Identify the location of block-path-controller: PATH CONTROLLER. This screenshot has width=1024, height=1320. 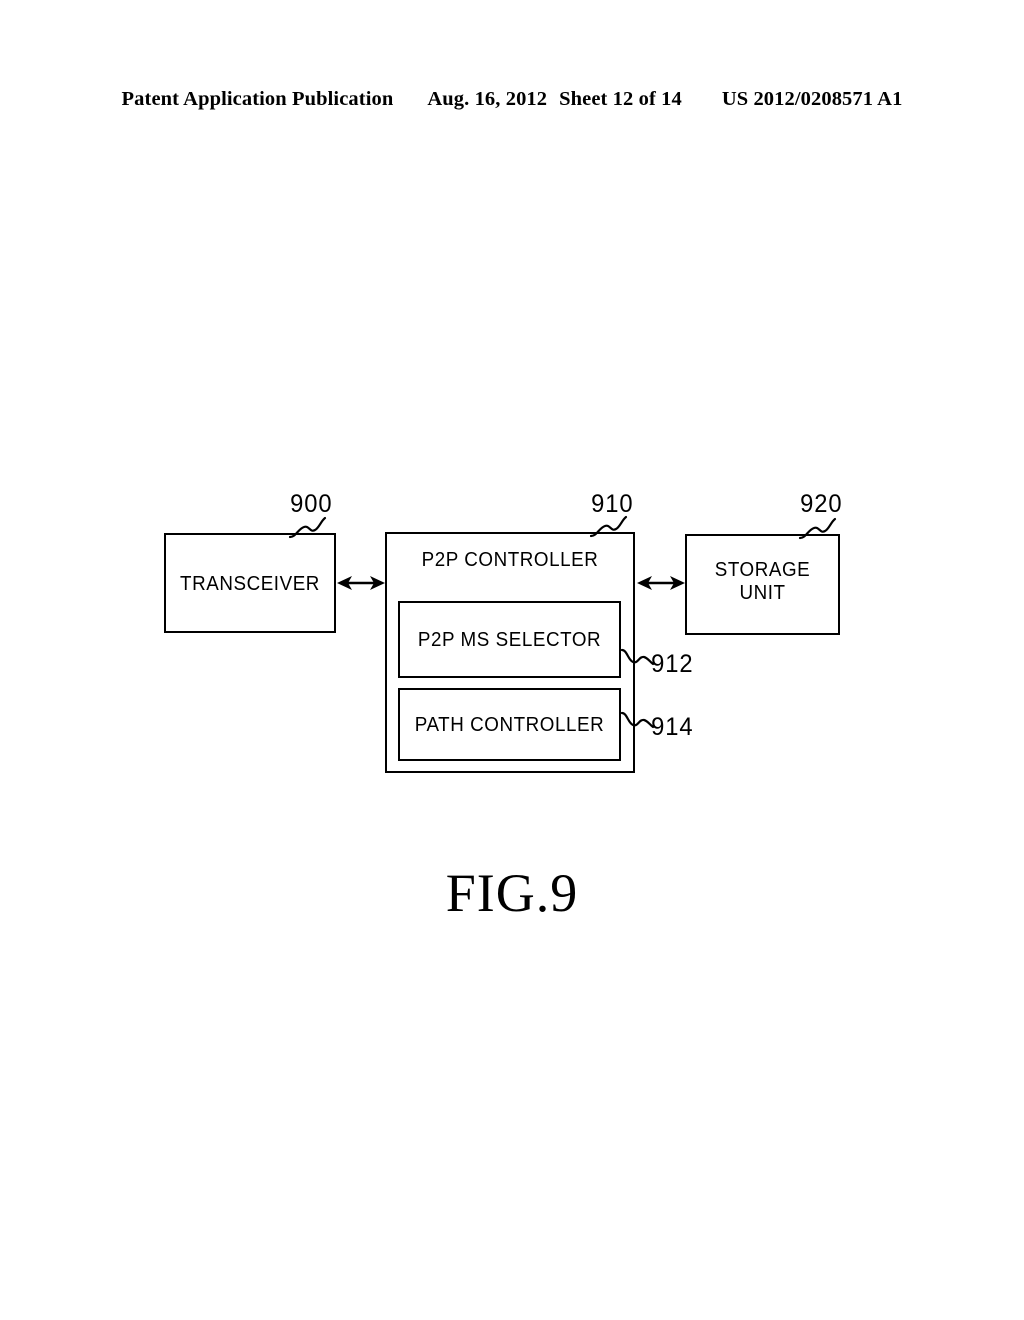
(509, 724).